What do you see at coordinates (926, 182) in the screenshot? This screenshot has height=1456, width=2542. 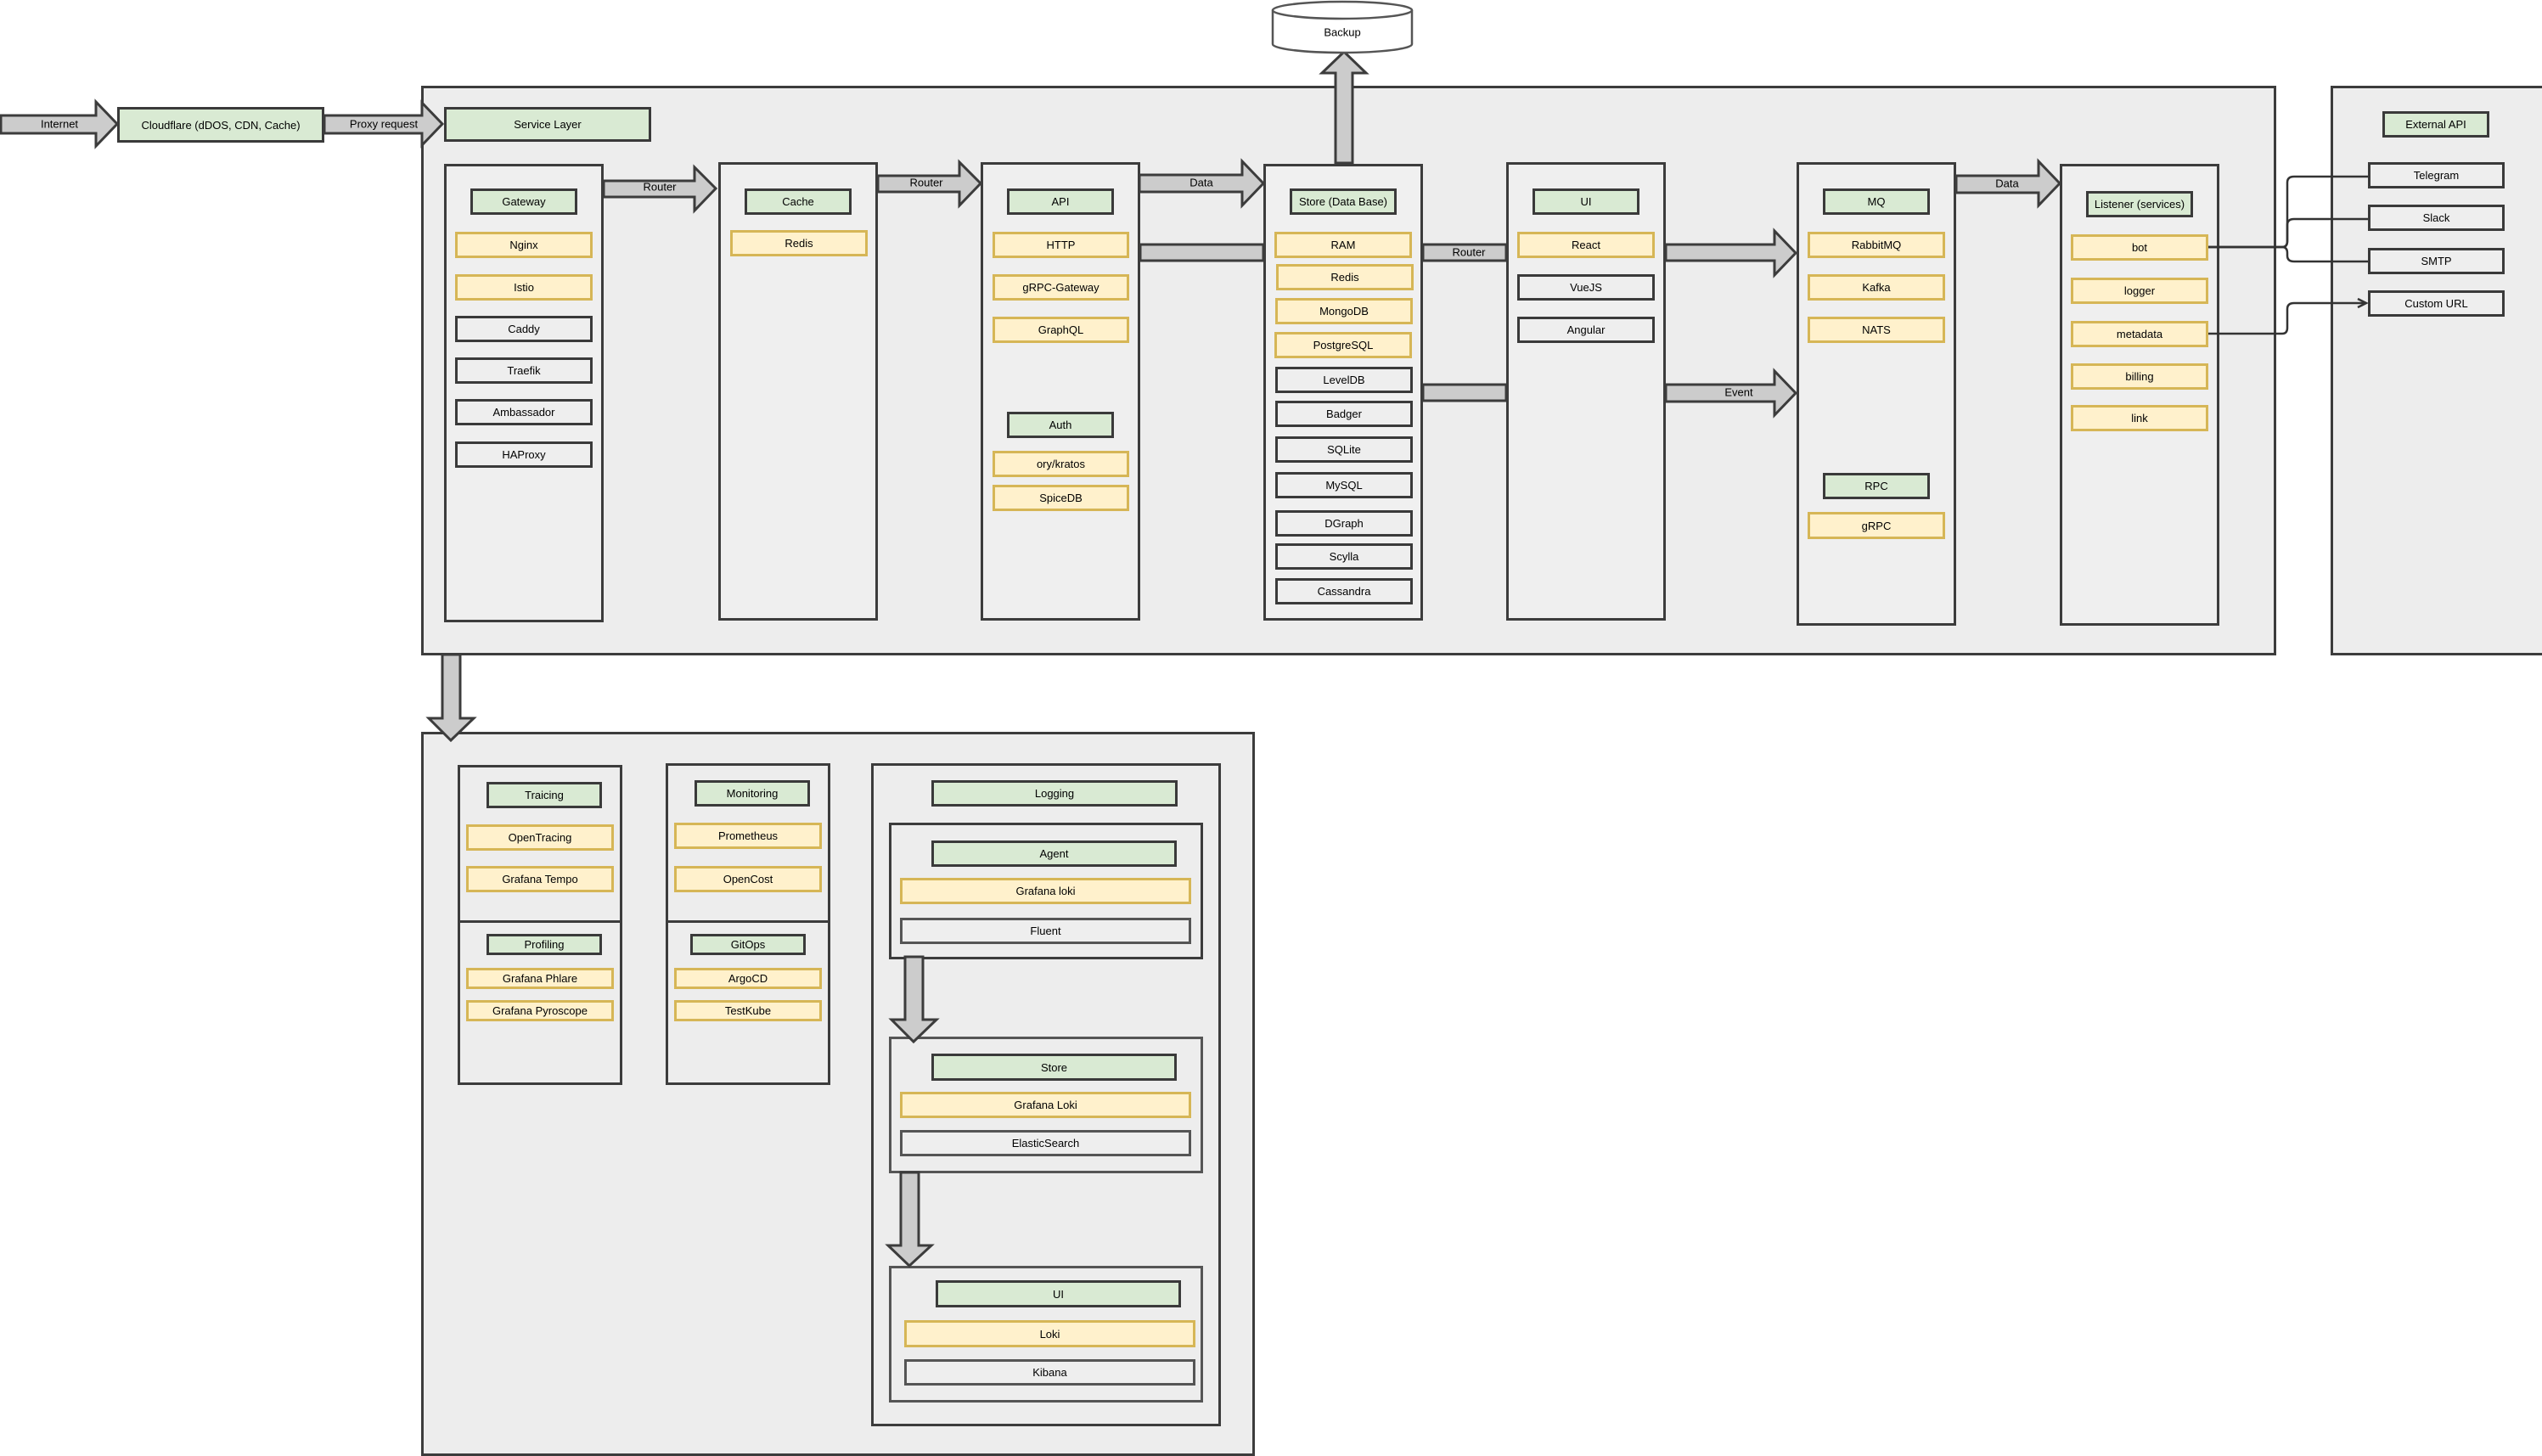 I see `cache-to-api-label: Router` at bounding box center [926, 182].